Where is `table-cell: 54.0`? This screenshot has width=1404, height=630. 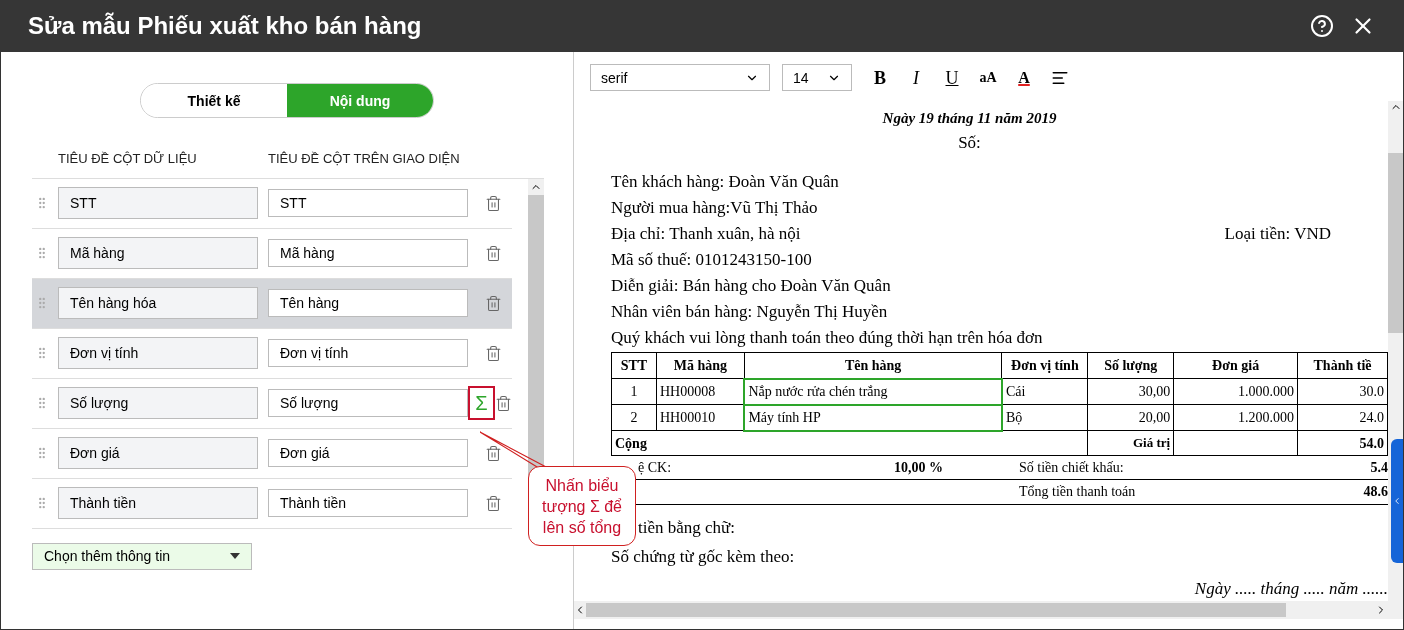 table-cell: 54.0 is located at coordinates (1342, 443).